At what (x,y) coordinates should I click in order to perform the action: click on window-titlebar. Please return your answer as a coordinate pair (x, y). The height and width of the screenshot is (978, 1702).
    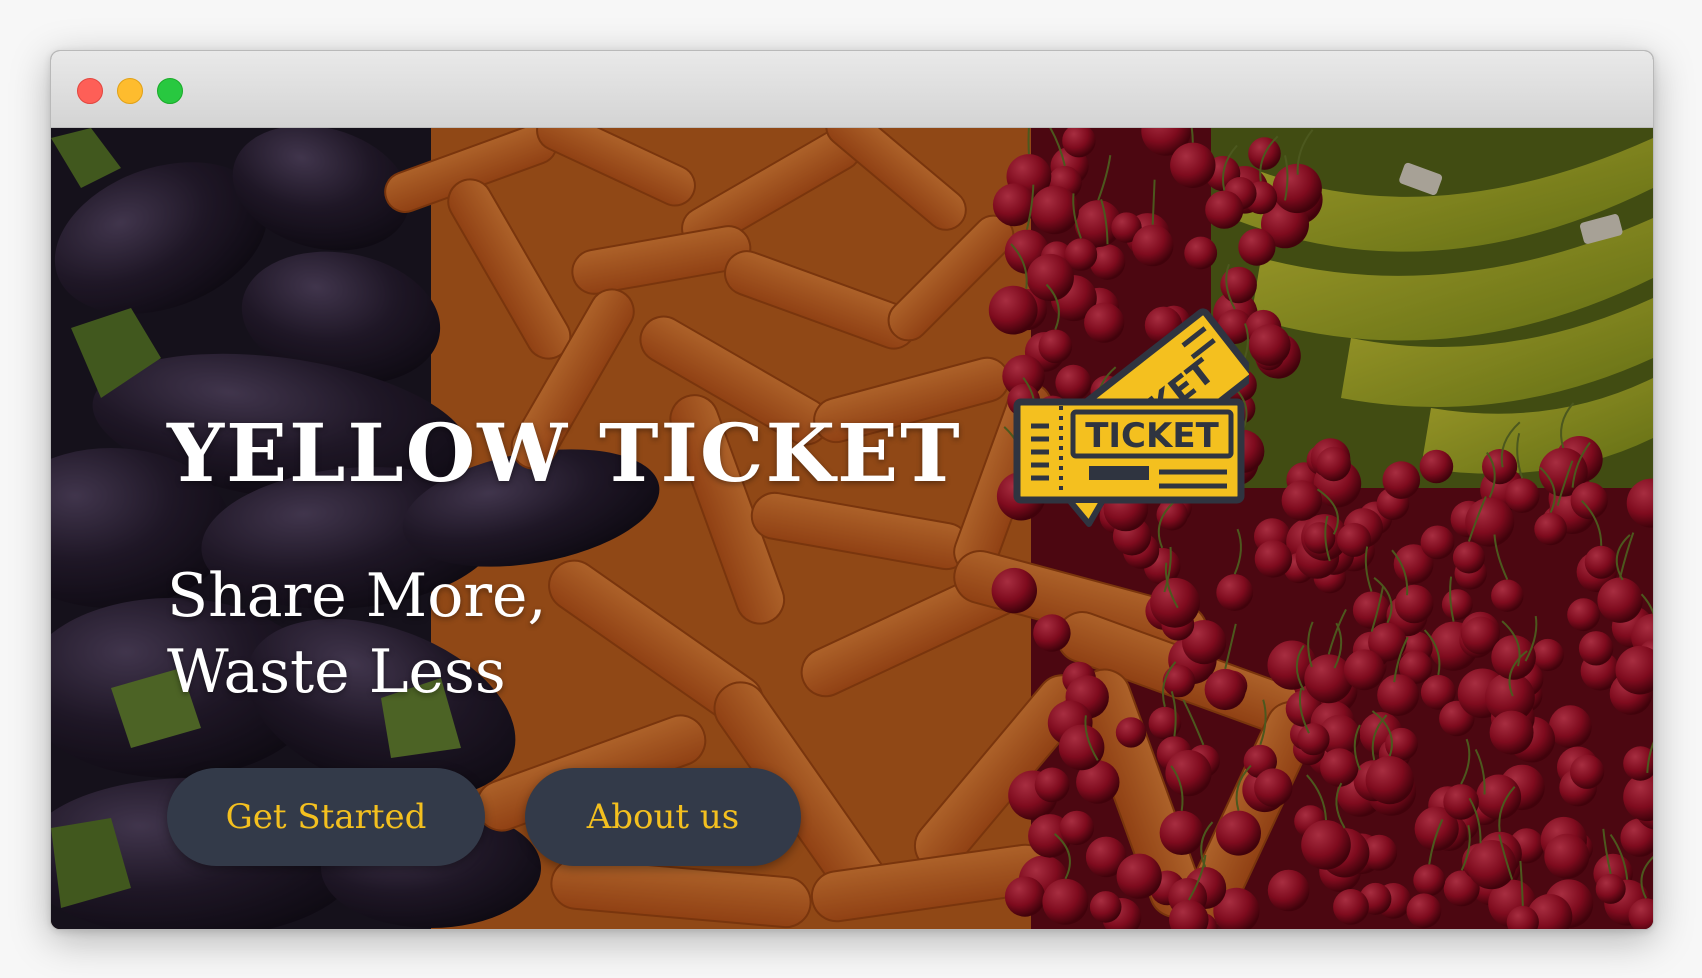
    Looking at the image, I should click on (852, 89).